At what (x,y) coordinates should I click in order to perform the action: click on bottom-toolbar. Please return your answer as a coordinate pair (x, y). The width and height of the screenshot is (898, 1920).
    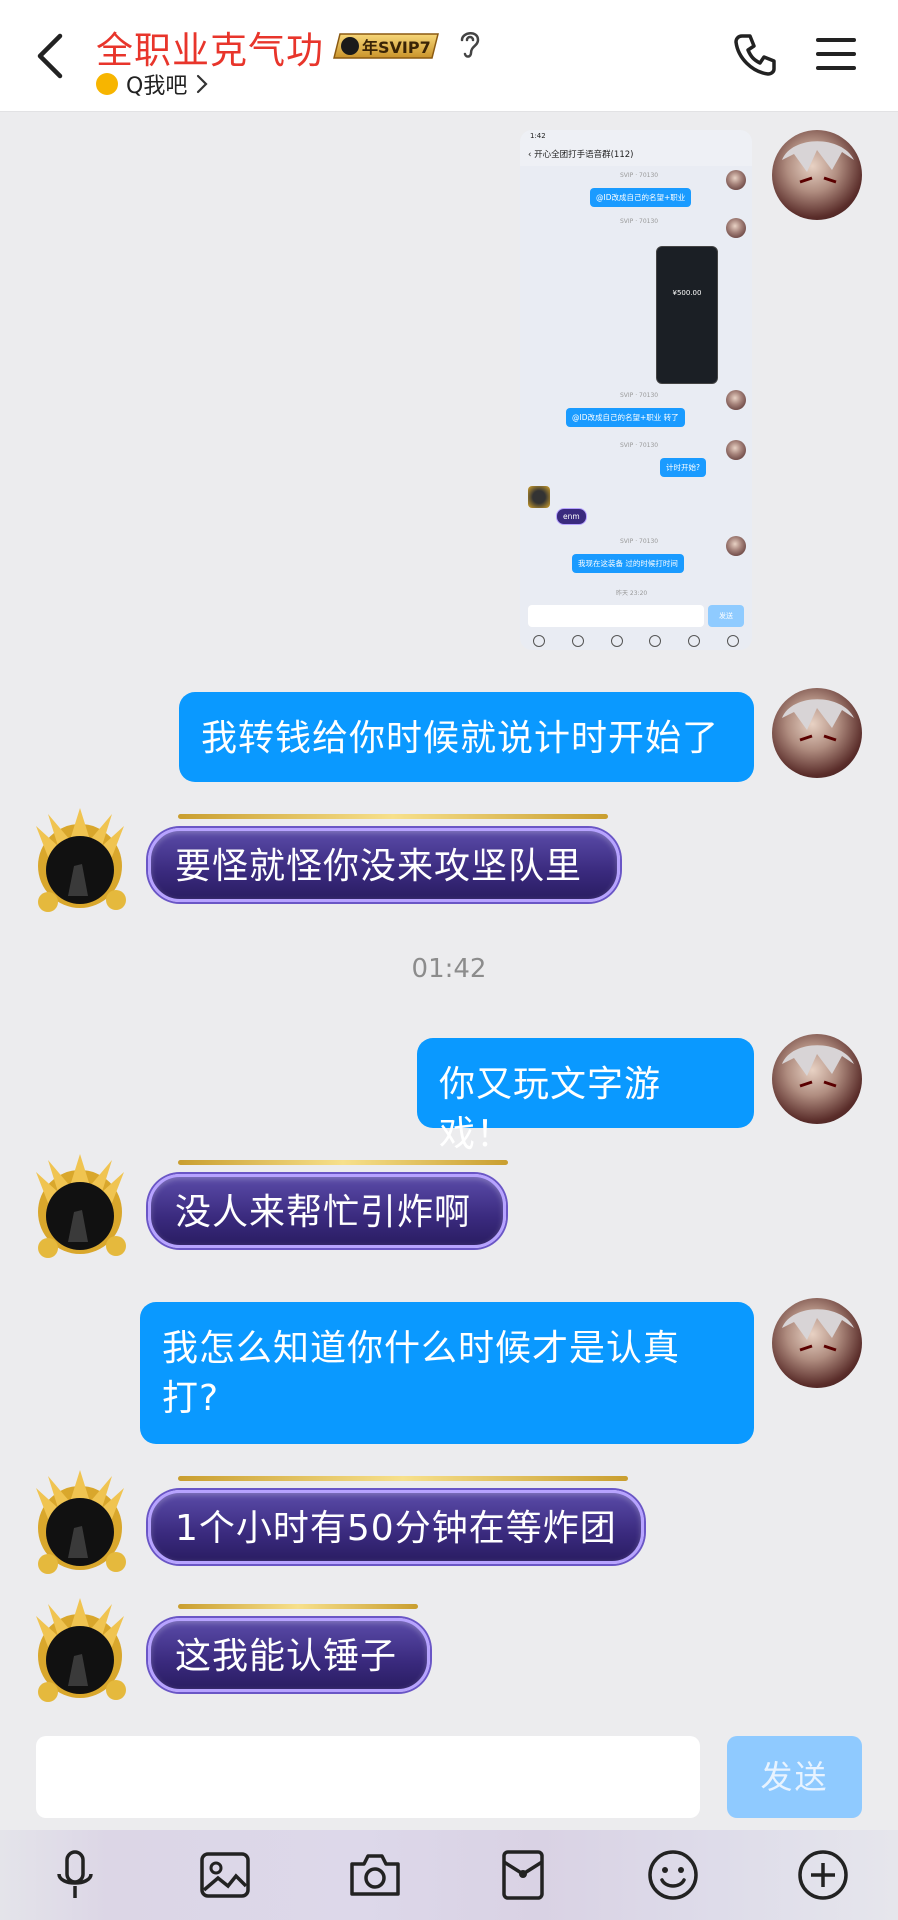
    Looking at the image, I should click on (449, 1875).